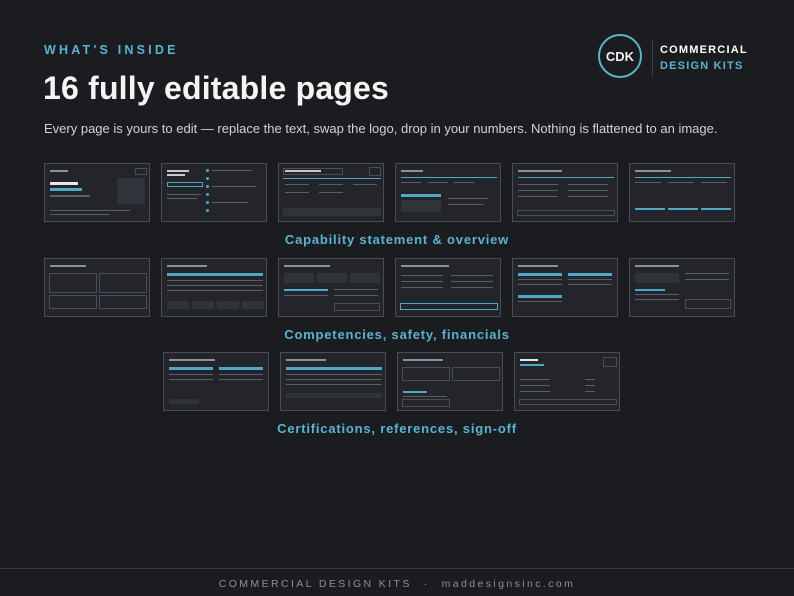 Image resolution: width=794 pixels, height=596 pixels. I want to click on brand-logo: CDK COMMERCIAL DESIGN KITS, so click(673, 58).